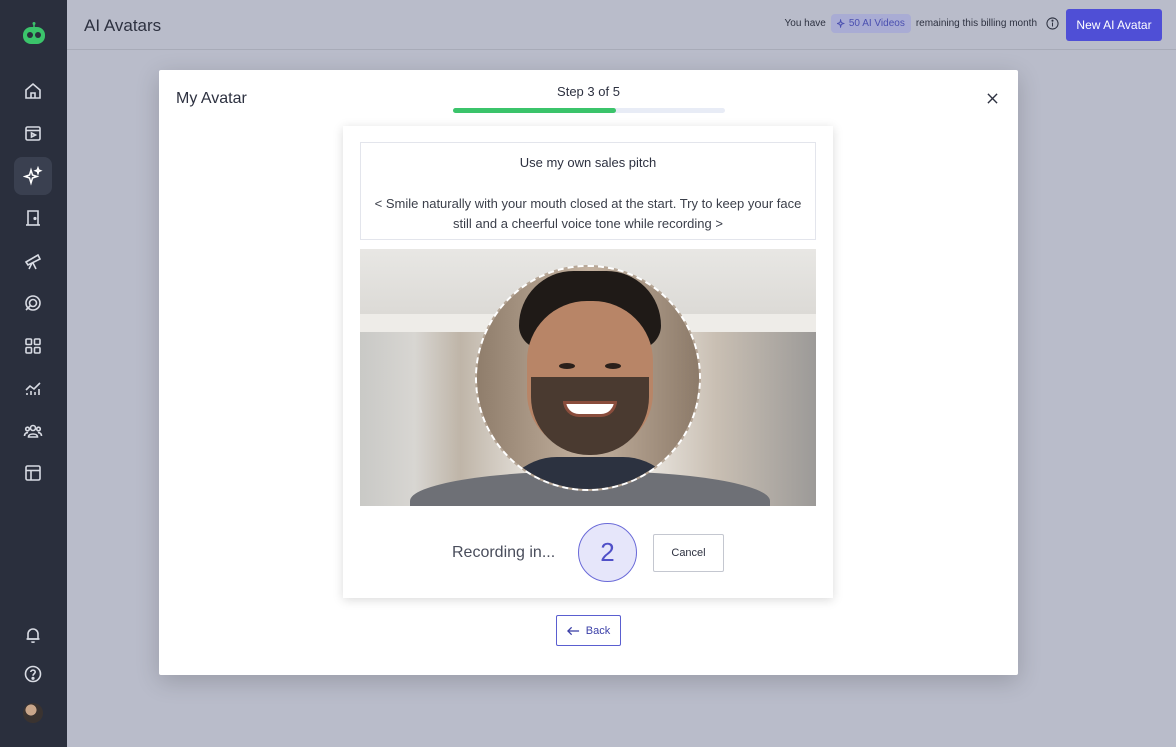 This screenshot has height=747, width=1176. I want to click on sidebar-item-discover, so click(33, 261).